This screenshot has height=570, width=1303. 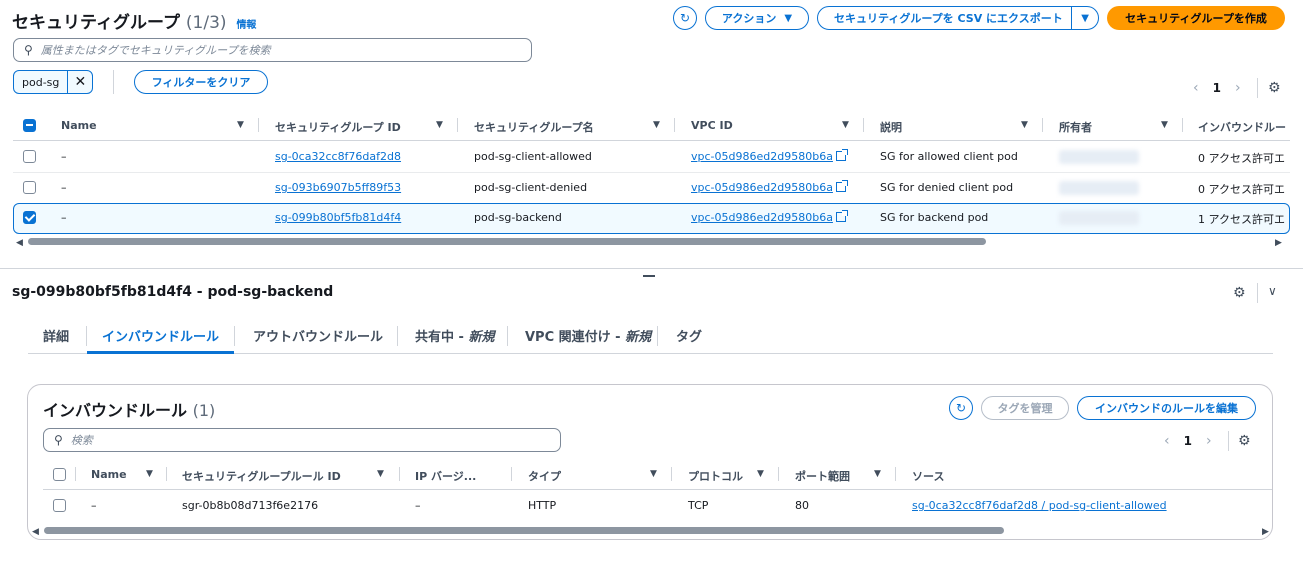 I want to click on collapse-chevron-icon: ∨, so click(x=1272, y=291).